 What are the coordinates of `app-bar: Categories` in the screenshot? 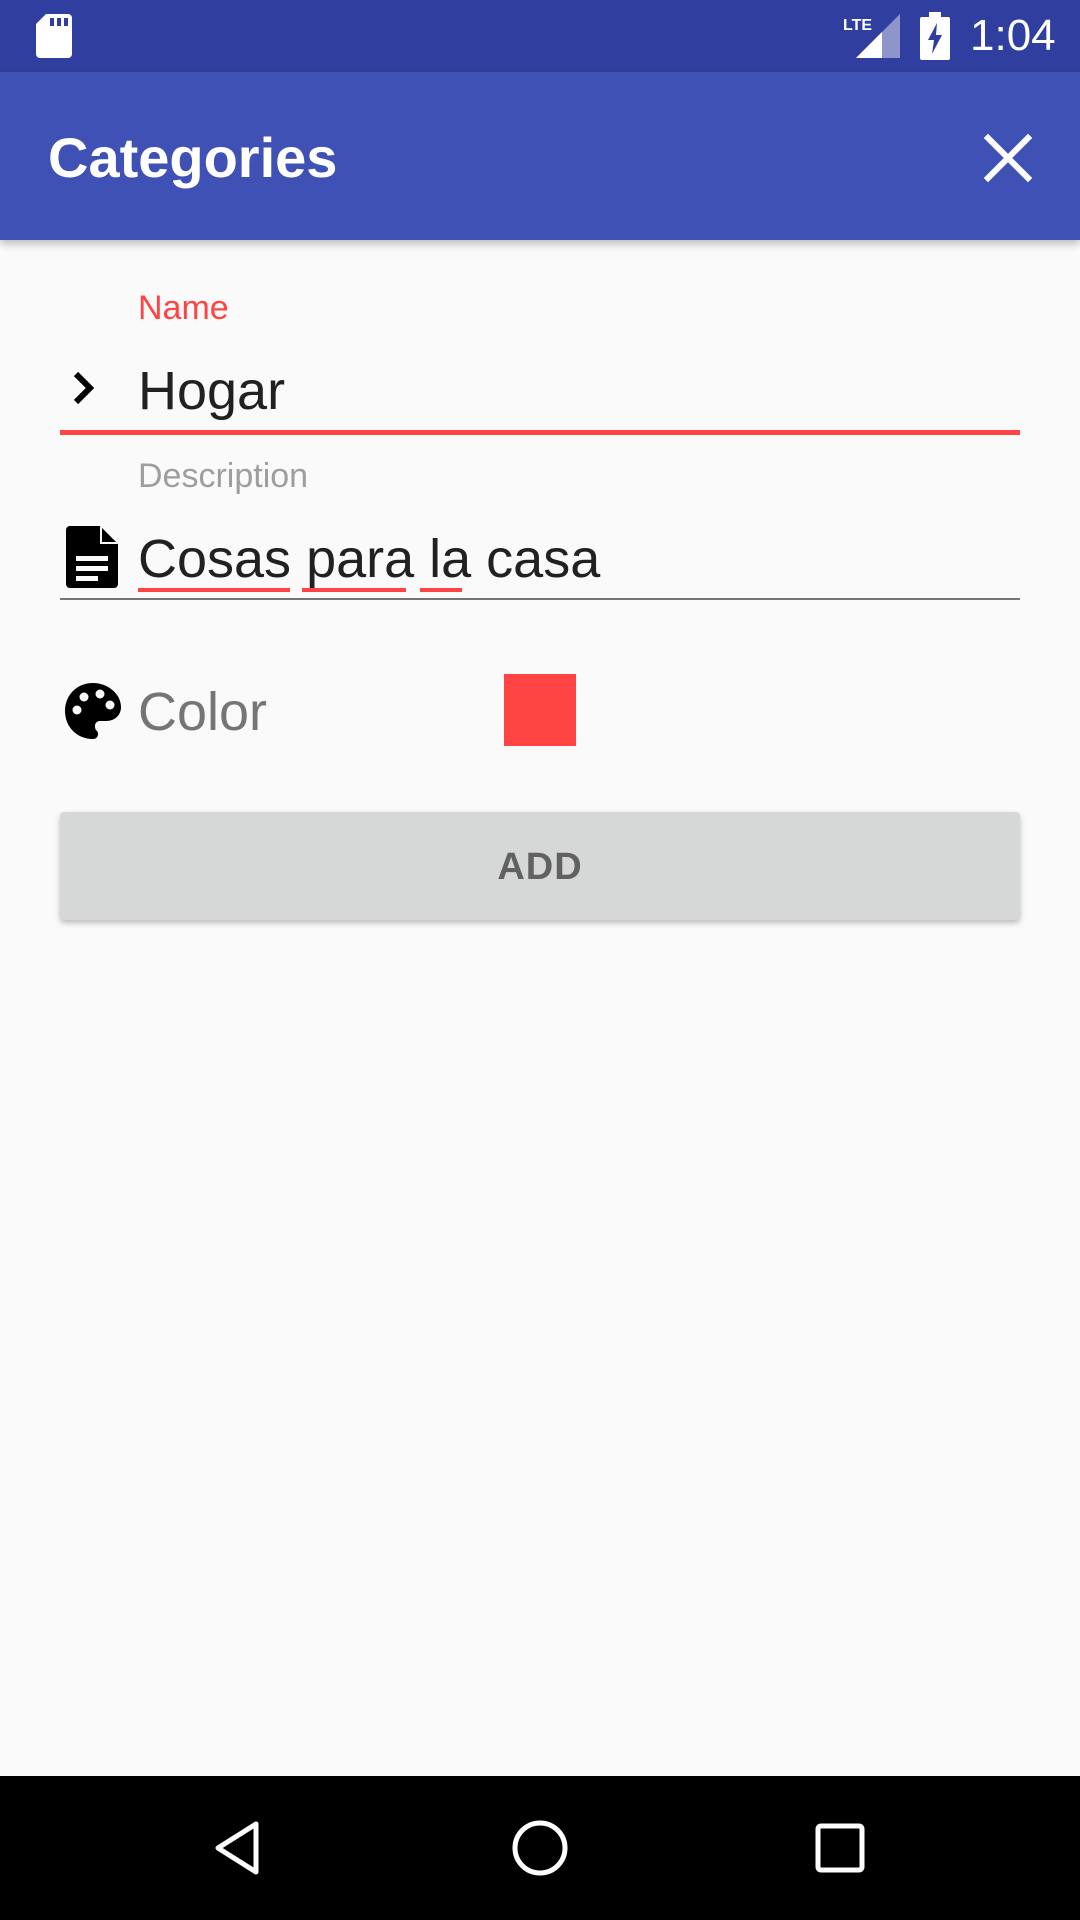 It's located at (540, 156).